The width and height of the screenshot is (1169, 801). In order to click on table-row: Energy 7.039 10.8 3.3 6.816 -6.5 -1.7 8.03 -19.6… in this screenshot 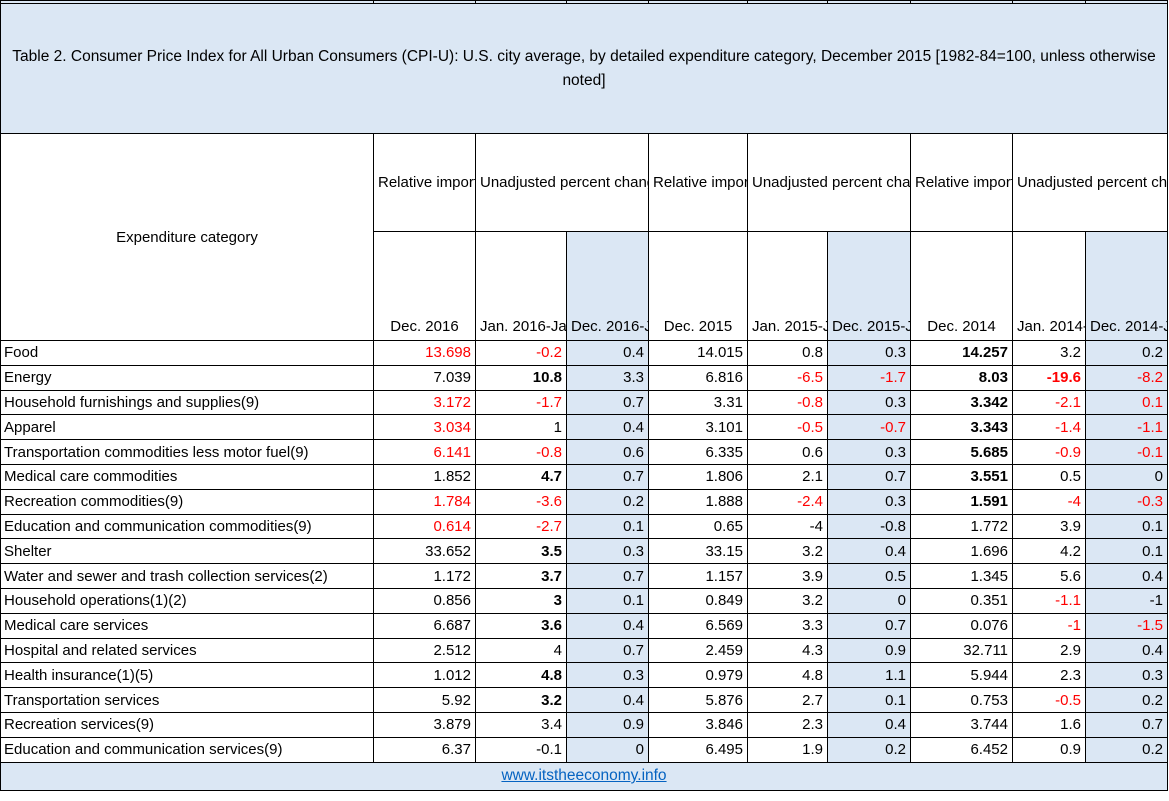, I will do `click(584, 377)`.